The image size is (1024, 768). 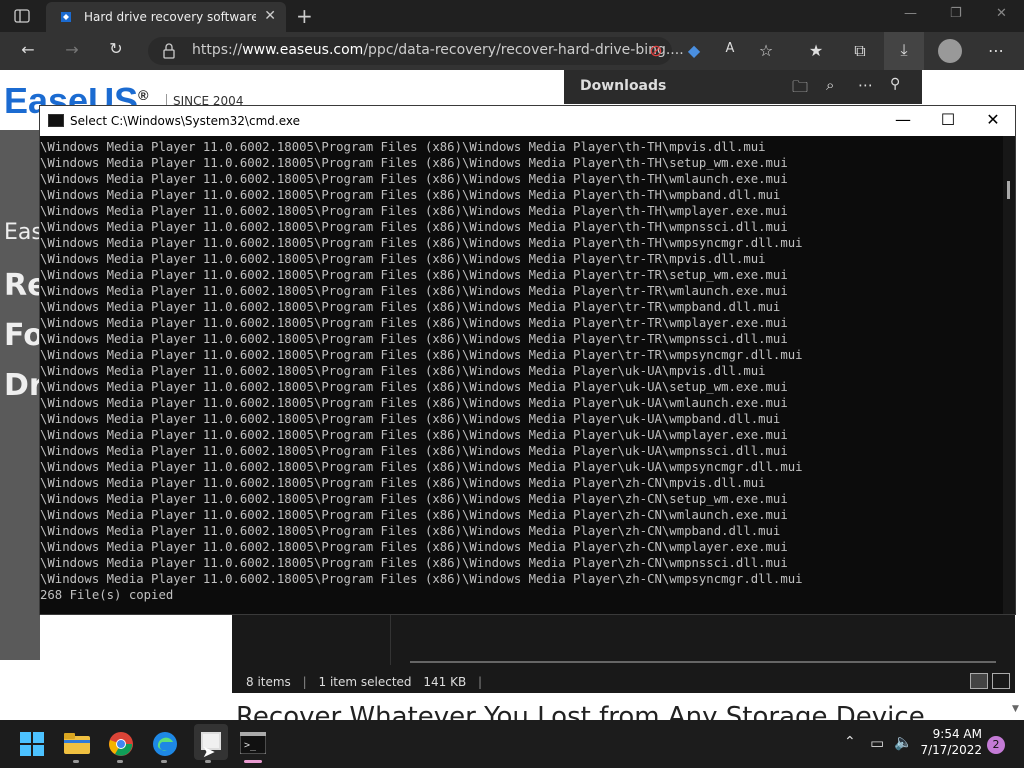 What do you see at coordinates (743, 87) in the screenshot?
I see `downloads-panel: Downloads 🗀 ⌕ ⋯ ⚲` at bounding box center [743, 87].